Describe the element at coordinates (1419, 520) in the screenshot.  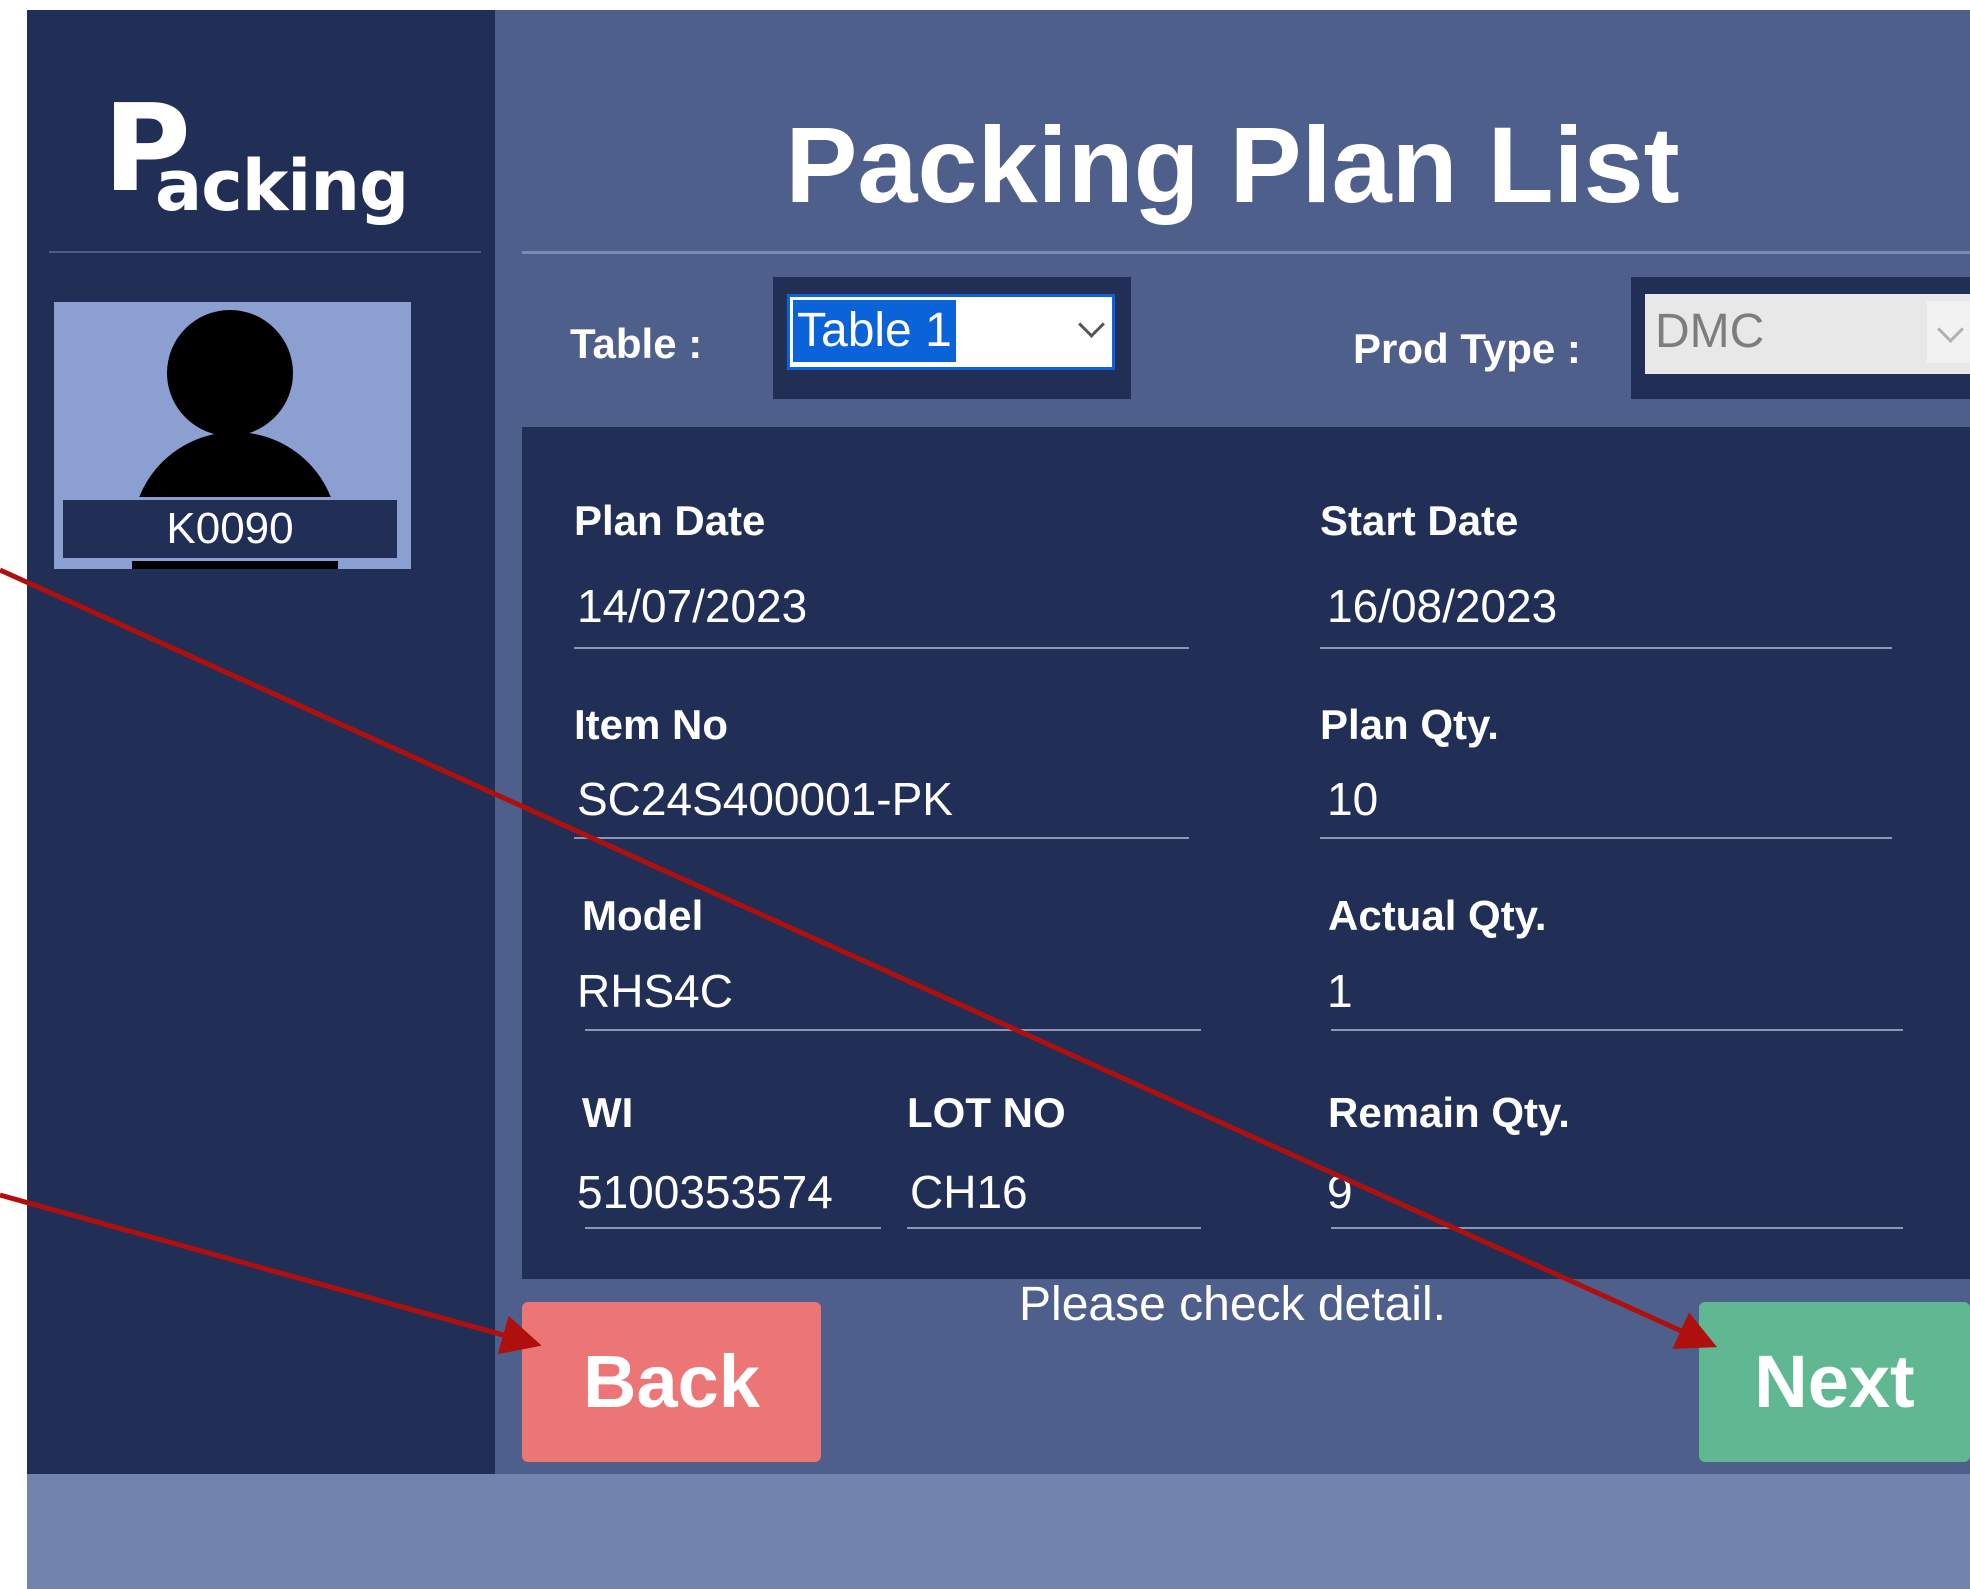
I see `start-date-label: Start Date` at that location.